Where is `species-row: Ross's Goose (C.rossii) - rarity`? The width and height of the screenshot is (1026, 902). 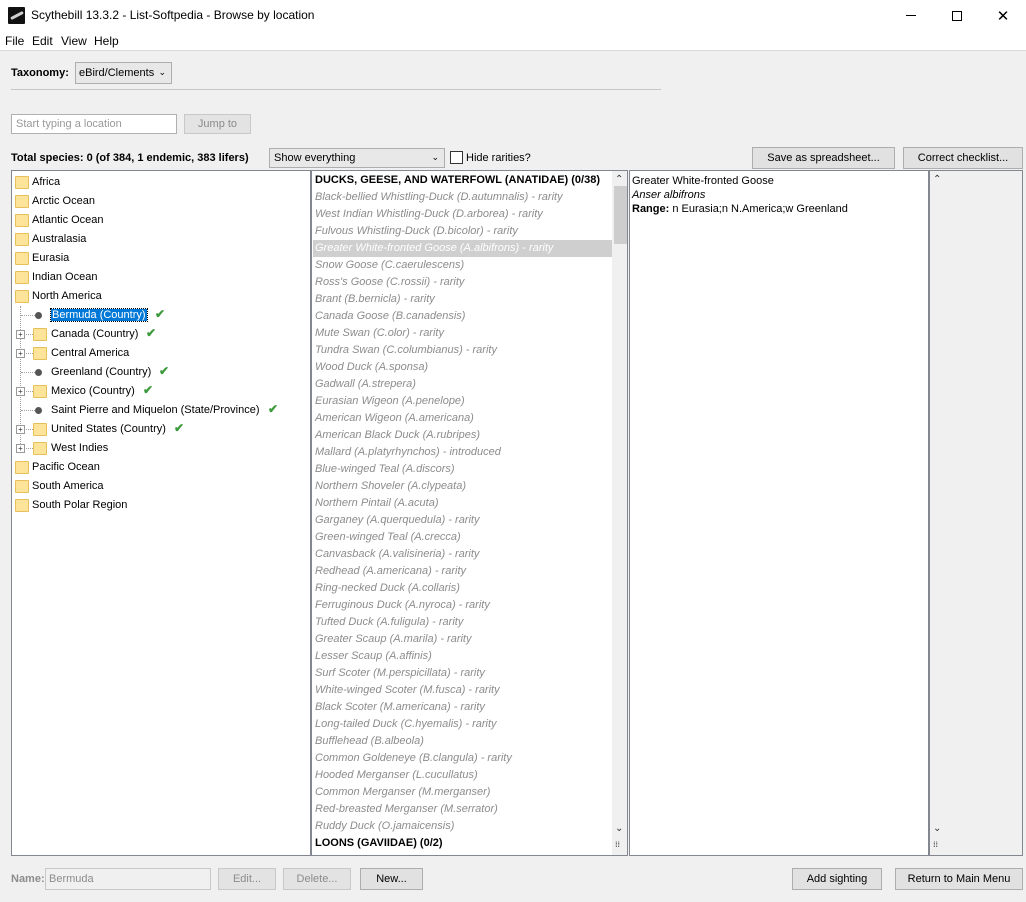 species-row: Ross's Goose (C.rossii) - rarity is located at coordinates (463, 282).